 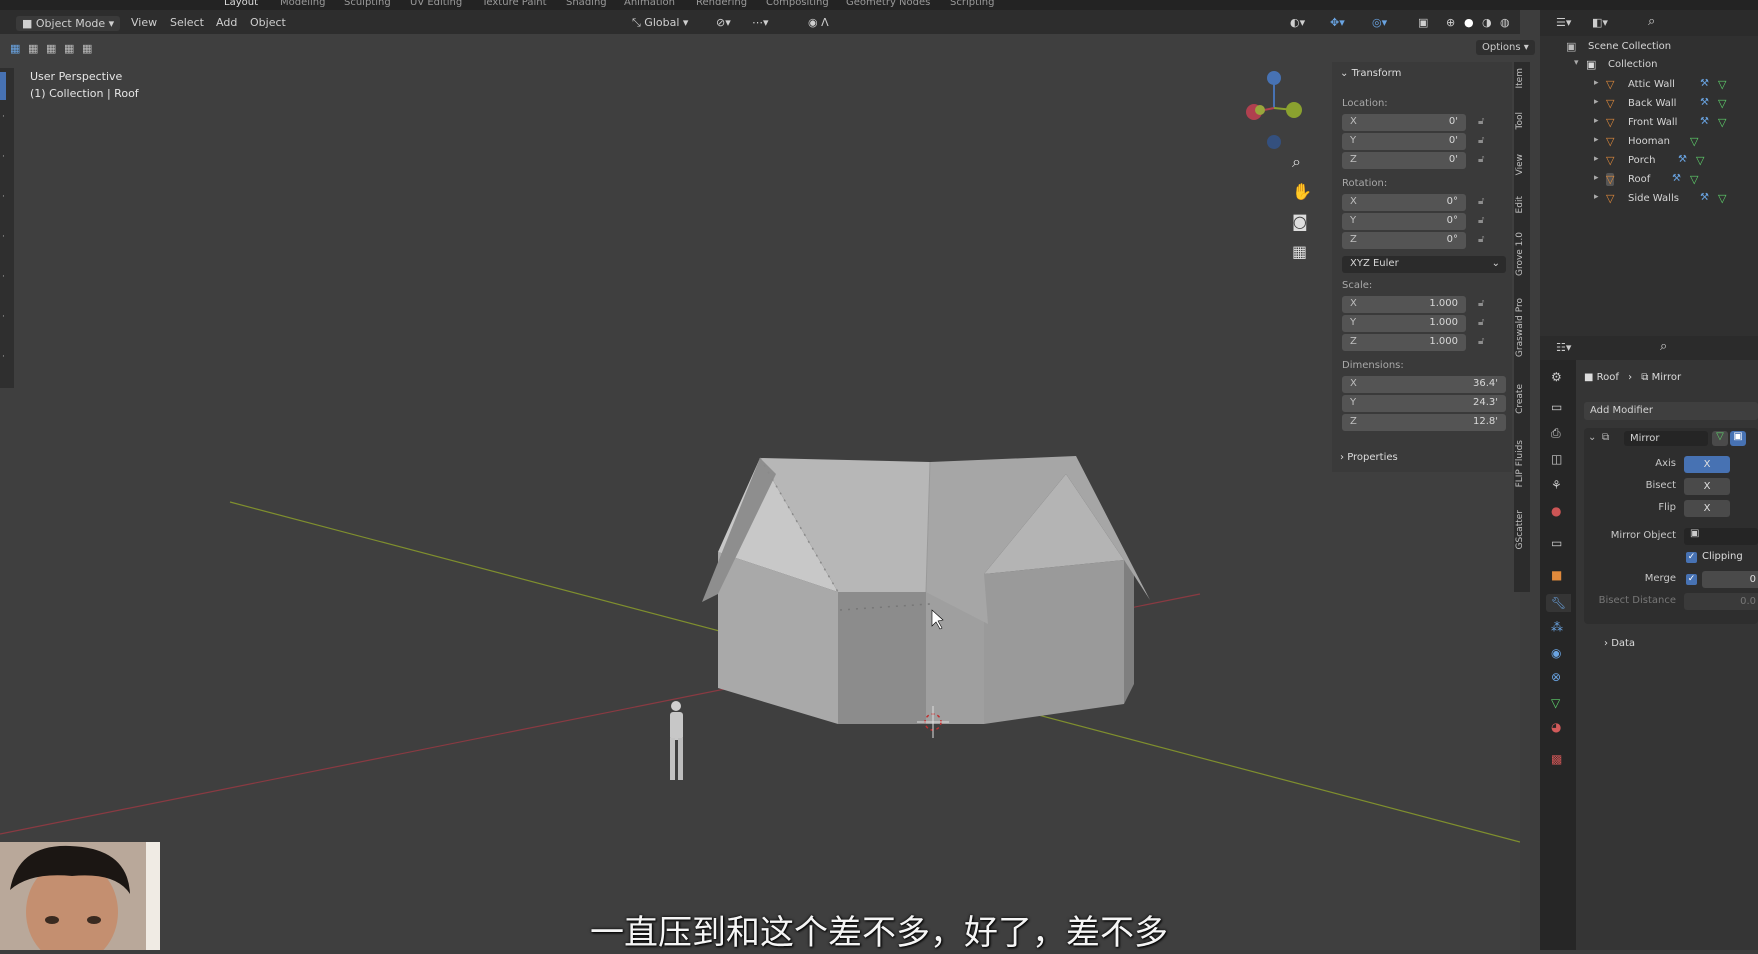 I want to click on select-intersect-icon: ▦, so click(x=87, y=48).